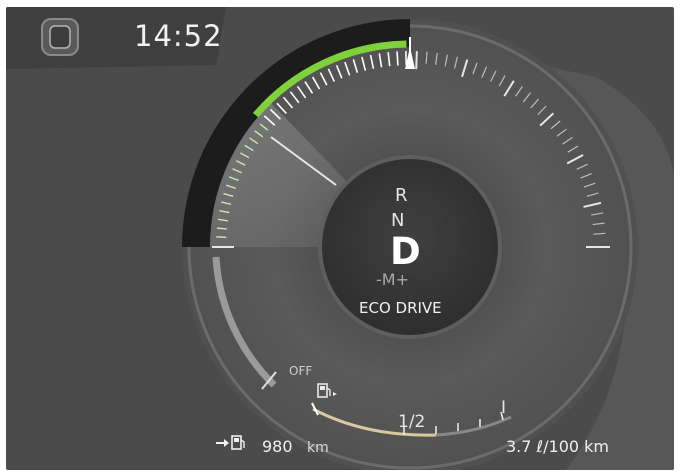 This screenshot has width=680, height=475. What do you see at coordinates (230, 442) in the screenshot?
I see `range-fuel-icon` at bounding box center [230, 442].